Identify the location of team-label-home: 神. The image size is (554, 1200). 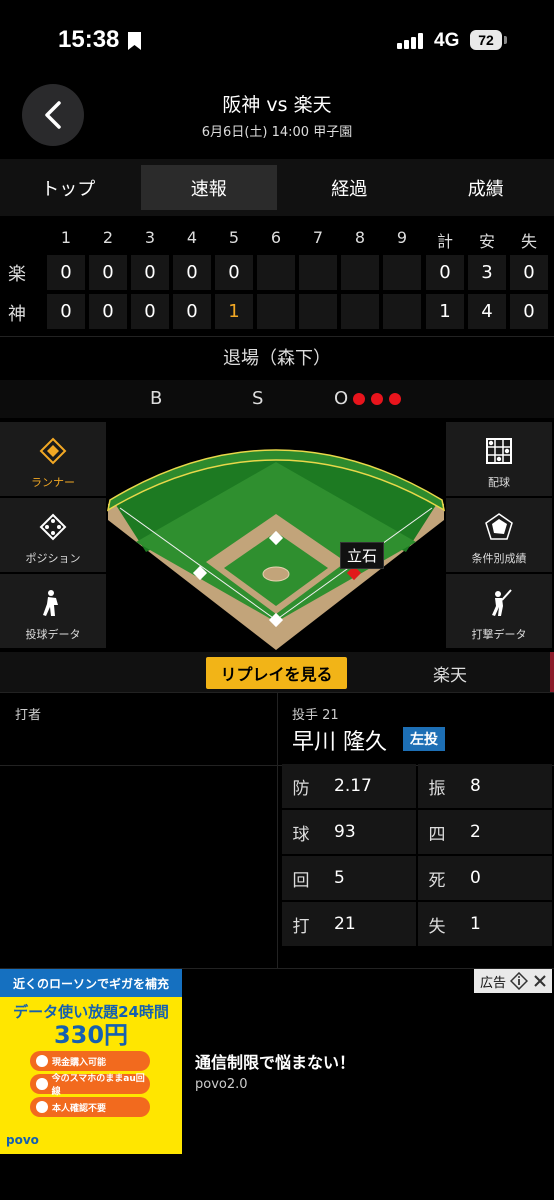
(17, 314).